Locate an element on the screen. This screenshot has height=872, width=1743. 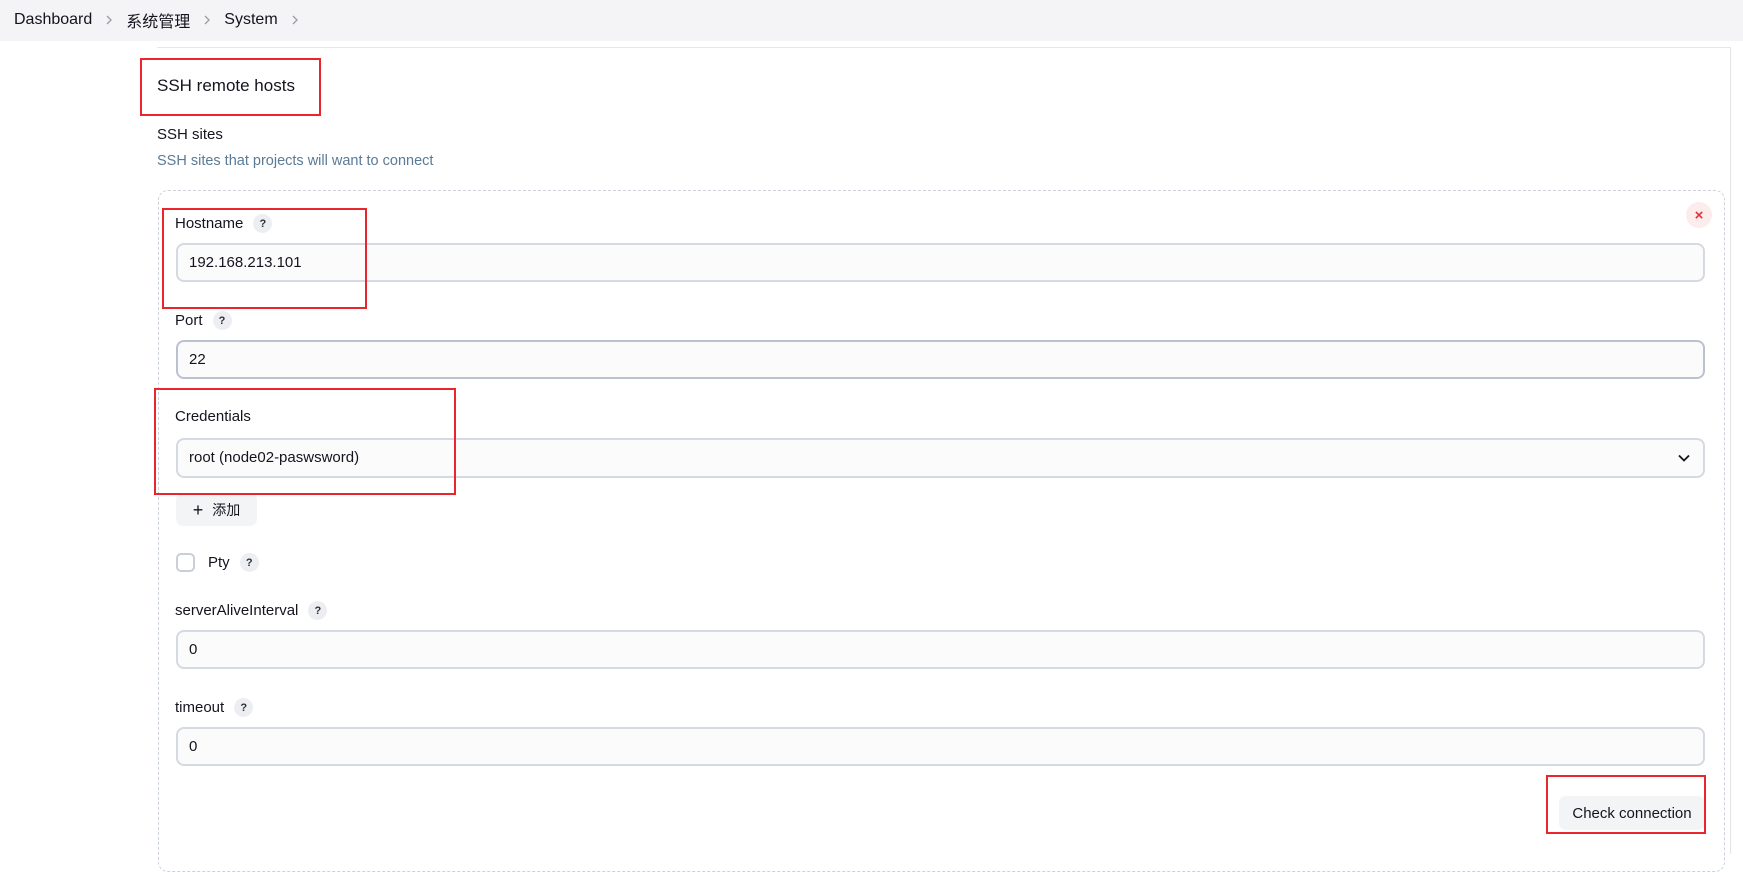
plus-icon: + is located at coordinates (198, 509).